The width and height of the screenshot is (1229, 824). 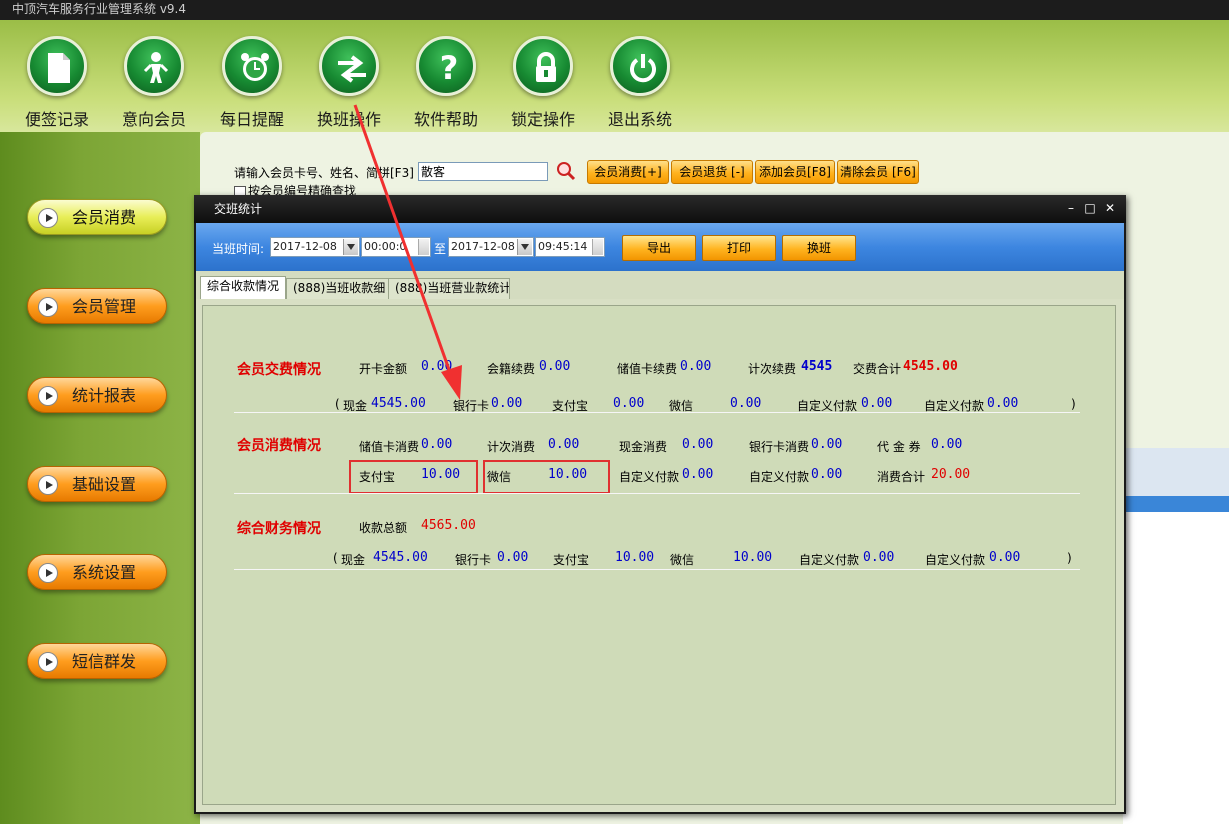 I want to click on export-button: 导出, so click(x=659, y=248).